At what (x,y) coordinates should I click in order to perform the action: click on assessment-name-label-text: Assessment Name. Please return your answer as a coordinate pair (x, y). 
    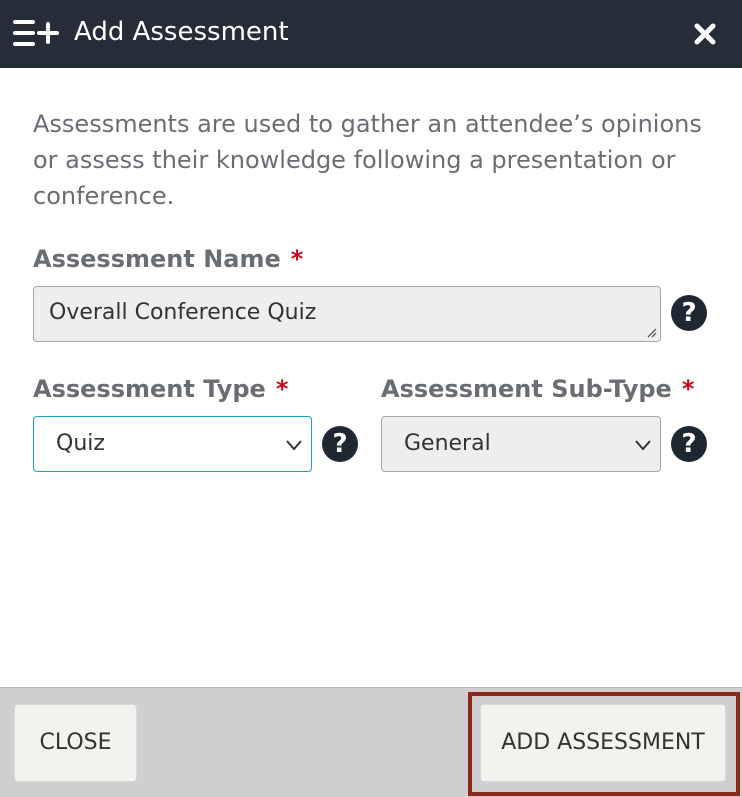
    Looking at the image, I should click on (157, 259).